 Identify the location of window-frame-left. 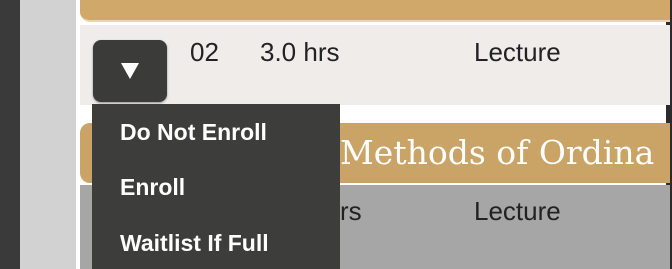
(10, 134).